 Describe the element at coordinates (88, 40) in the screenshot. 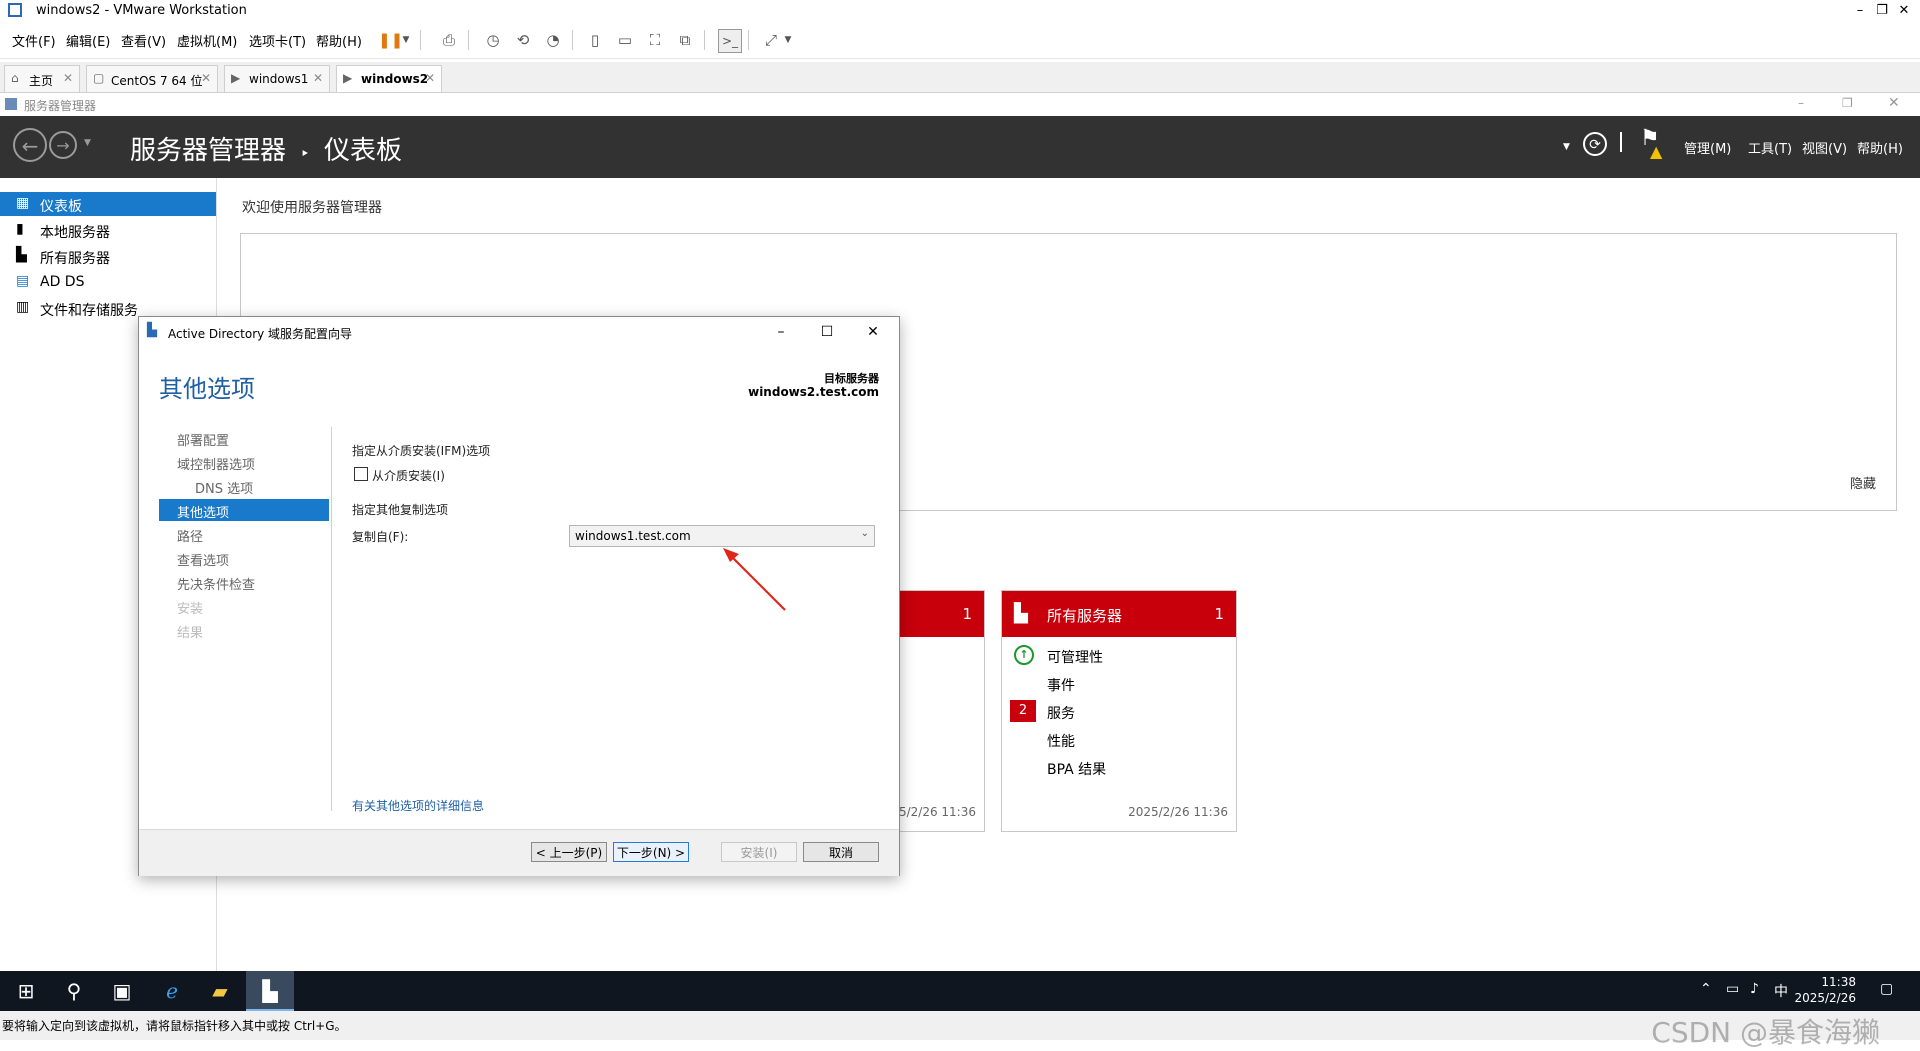

I see `menu-edit: 编辑(E)` at that location.